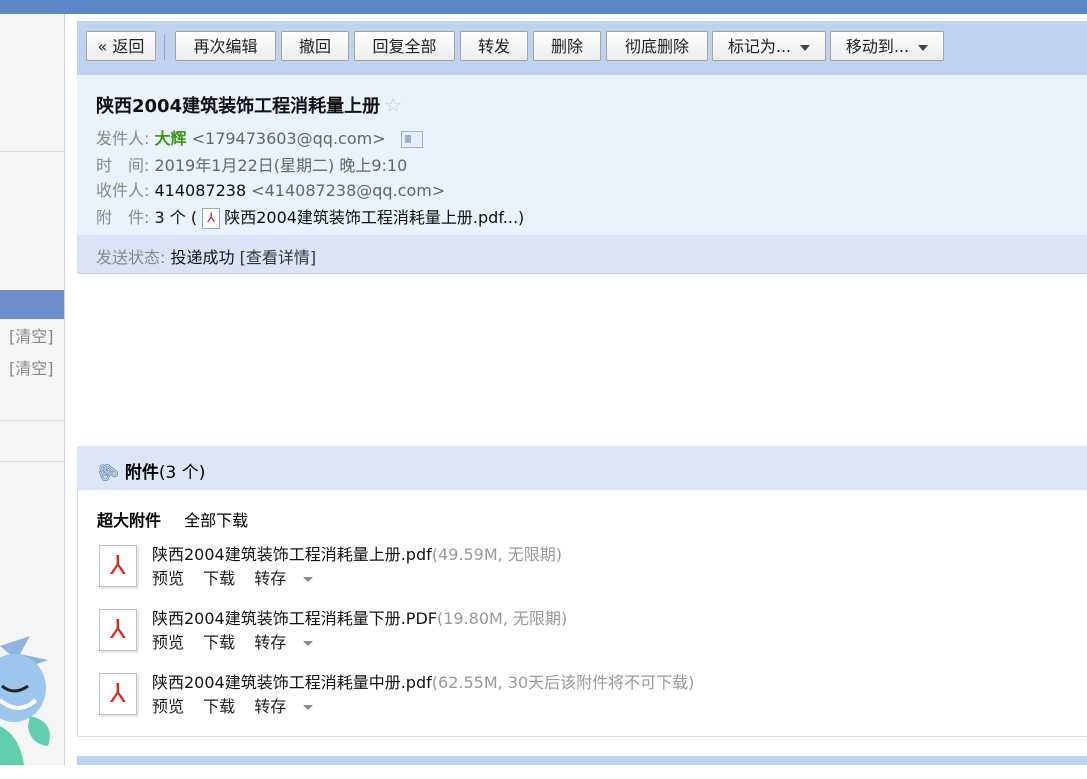 This screenshot has width=1087, height=779. What do you see at coordinates (201, 190) in the screenshot?
I see `recipient-name: 414087238` at bounding box center [201, 190].